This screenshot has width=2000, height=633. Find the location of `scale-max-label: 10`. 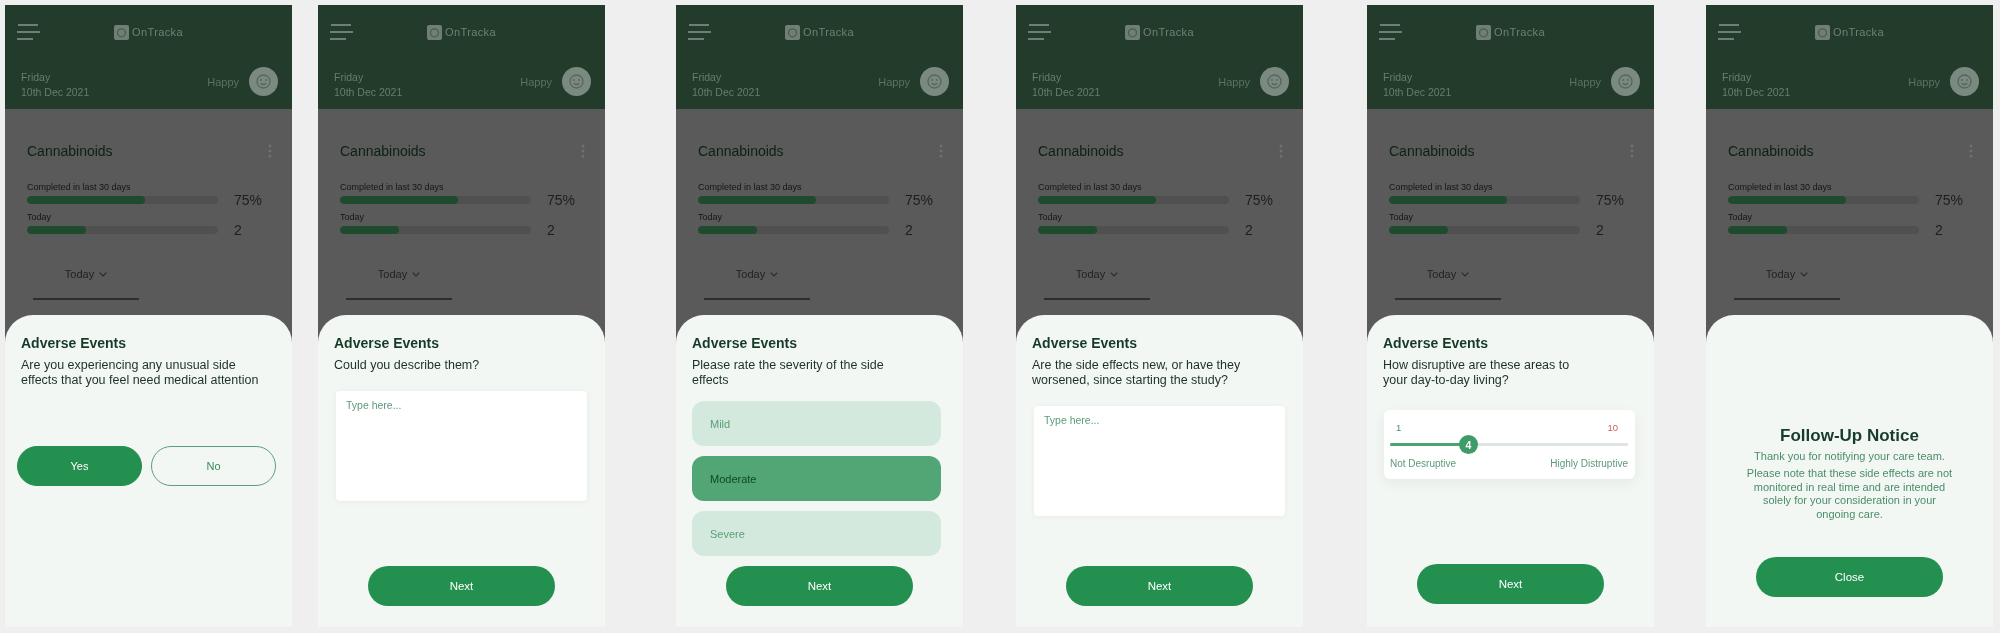

scale-max-label: 10 is located at coordinates (1612, 428).